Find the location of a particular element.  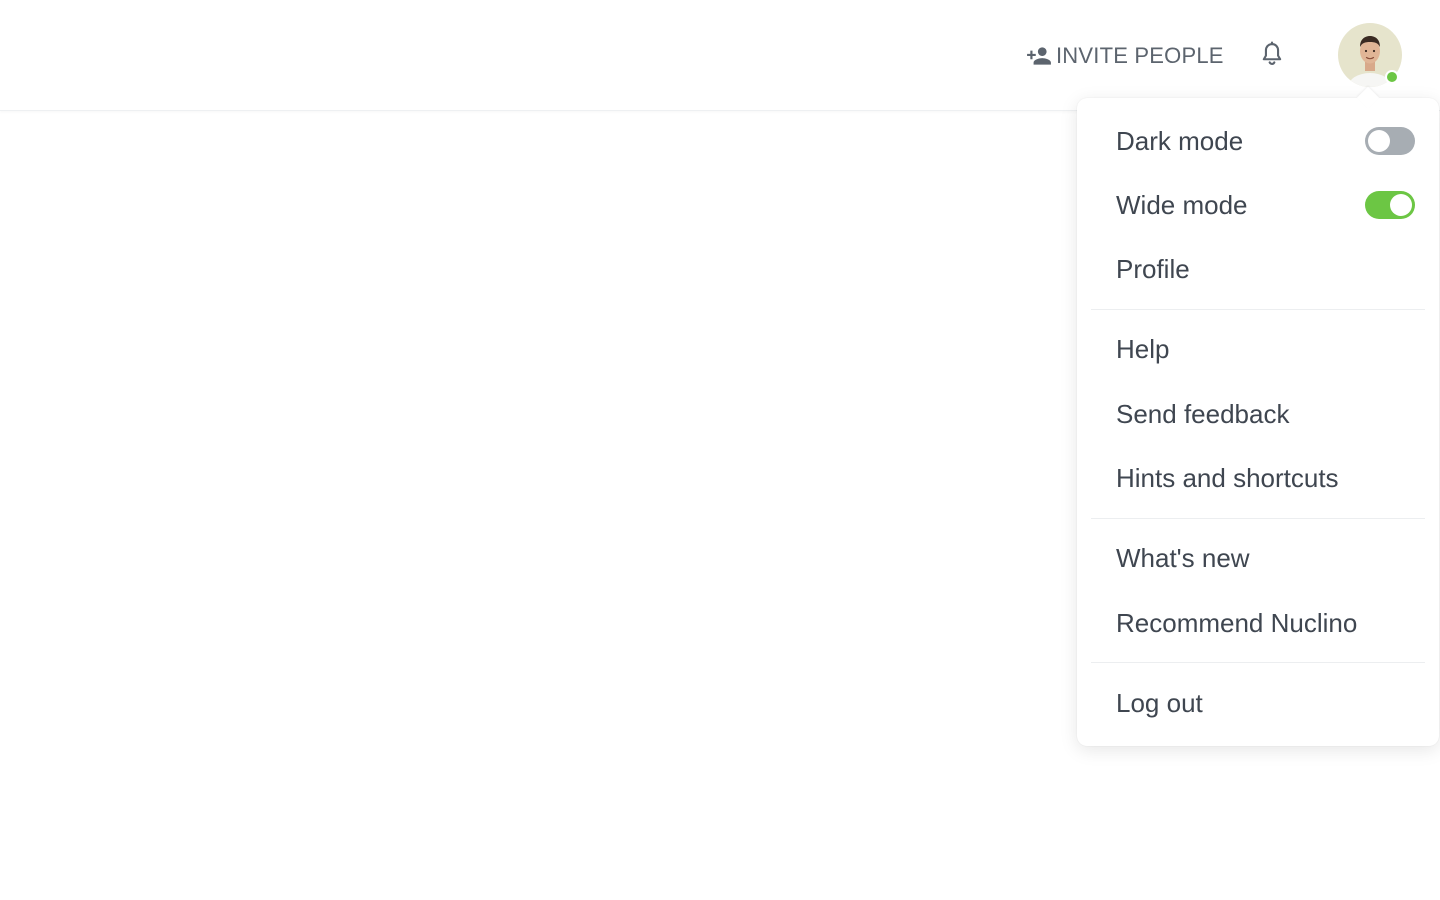

presence-online-indicator is located at coordinates (1392, 77).